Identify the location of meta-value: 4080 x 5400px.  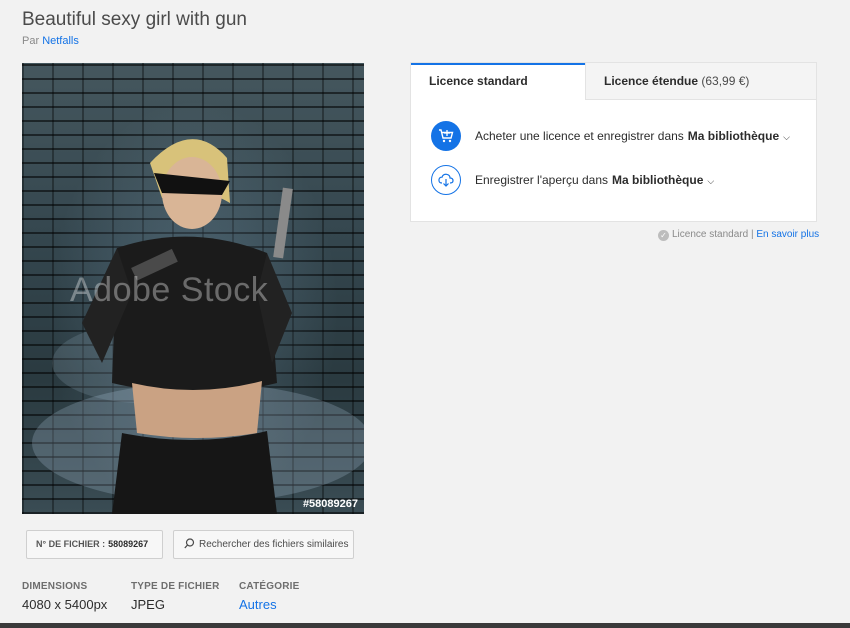
(65, 604).